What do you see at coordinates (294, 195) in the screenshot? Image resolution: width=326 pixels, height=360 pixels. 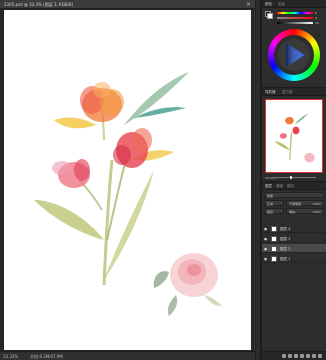 I see `layer-kind-filter: 类型` at bounding box center [294, 195].